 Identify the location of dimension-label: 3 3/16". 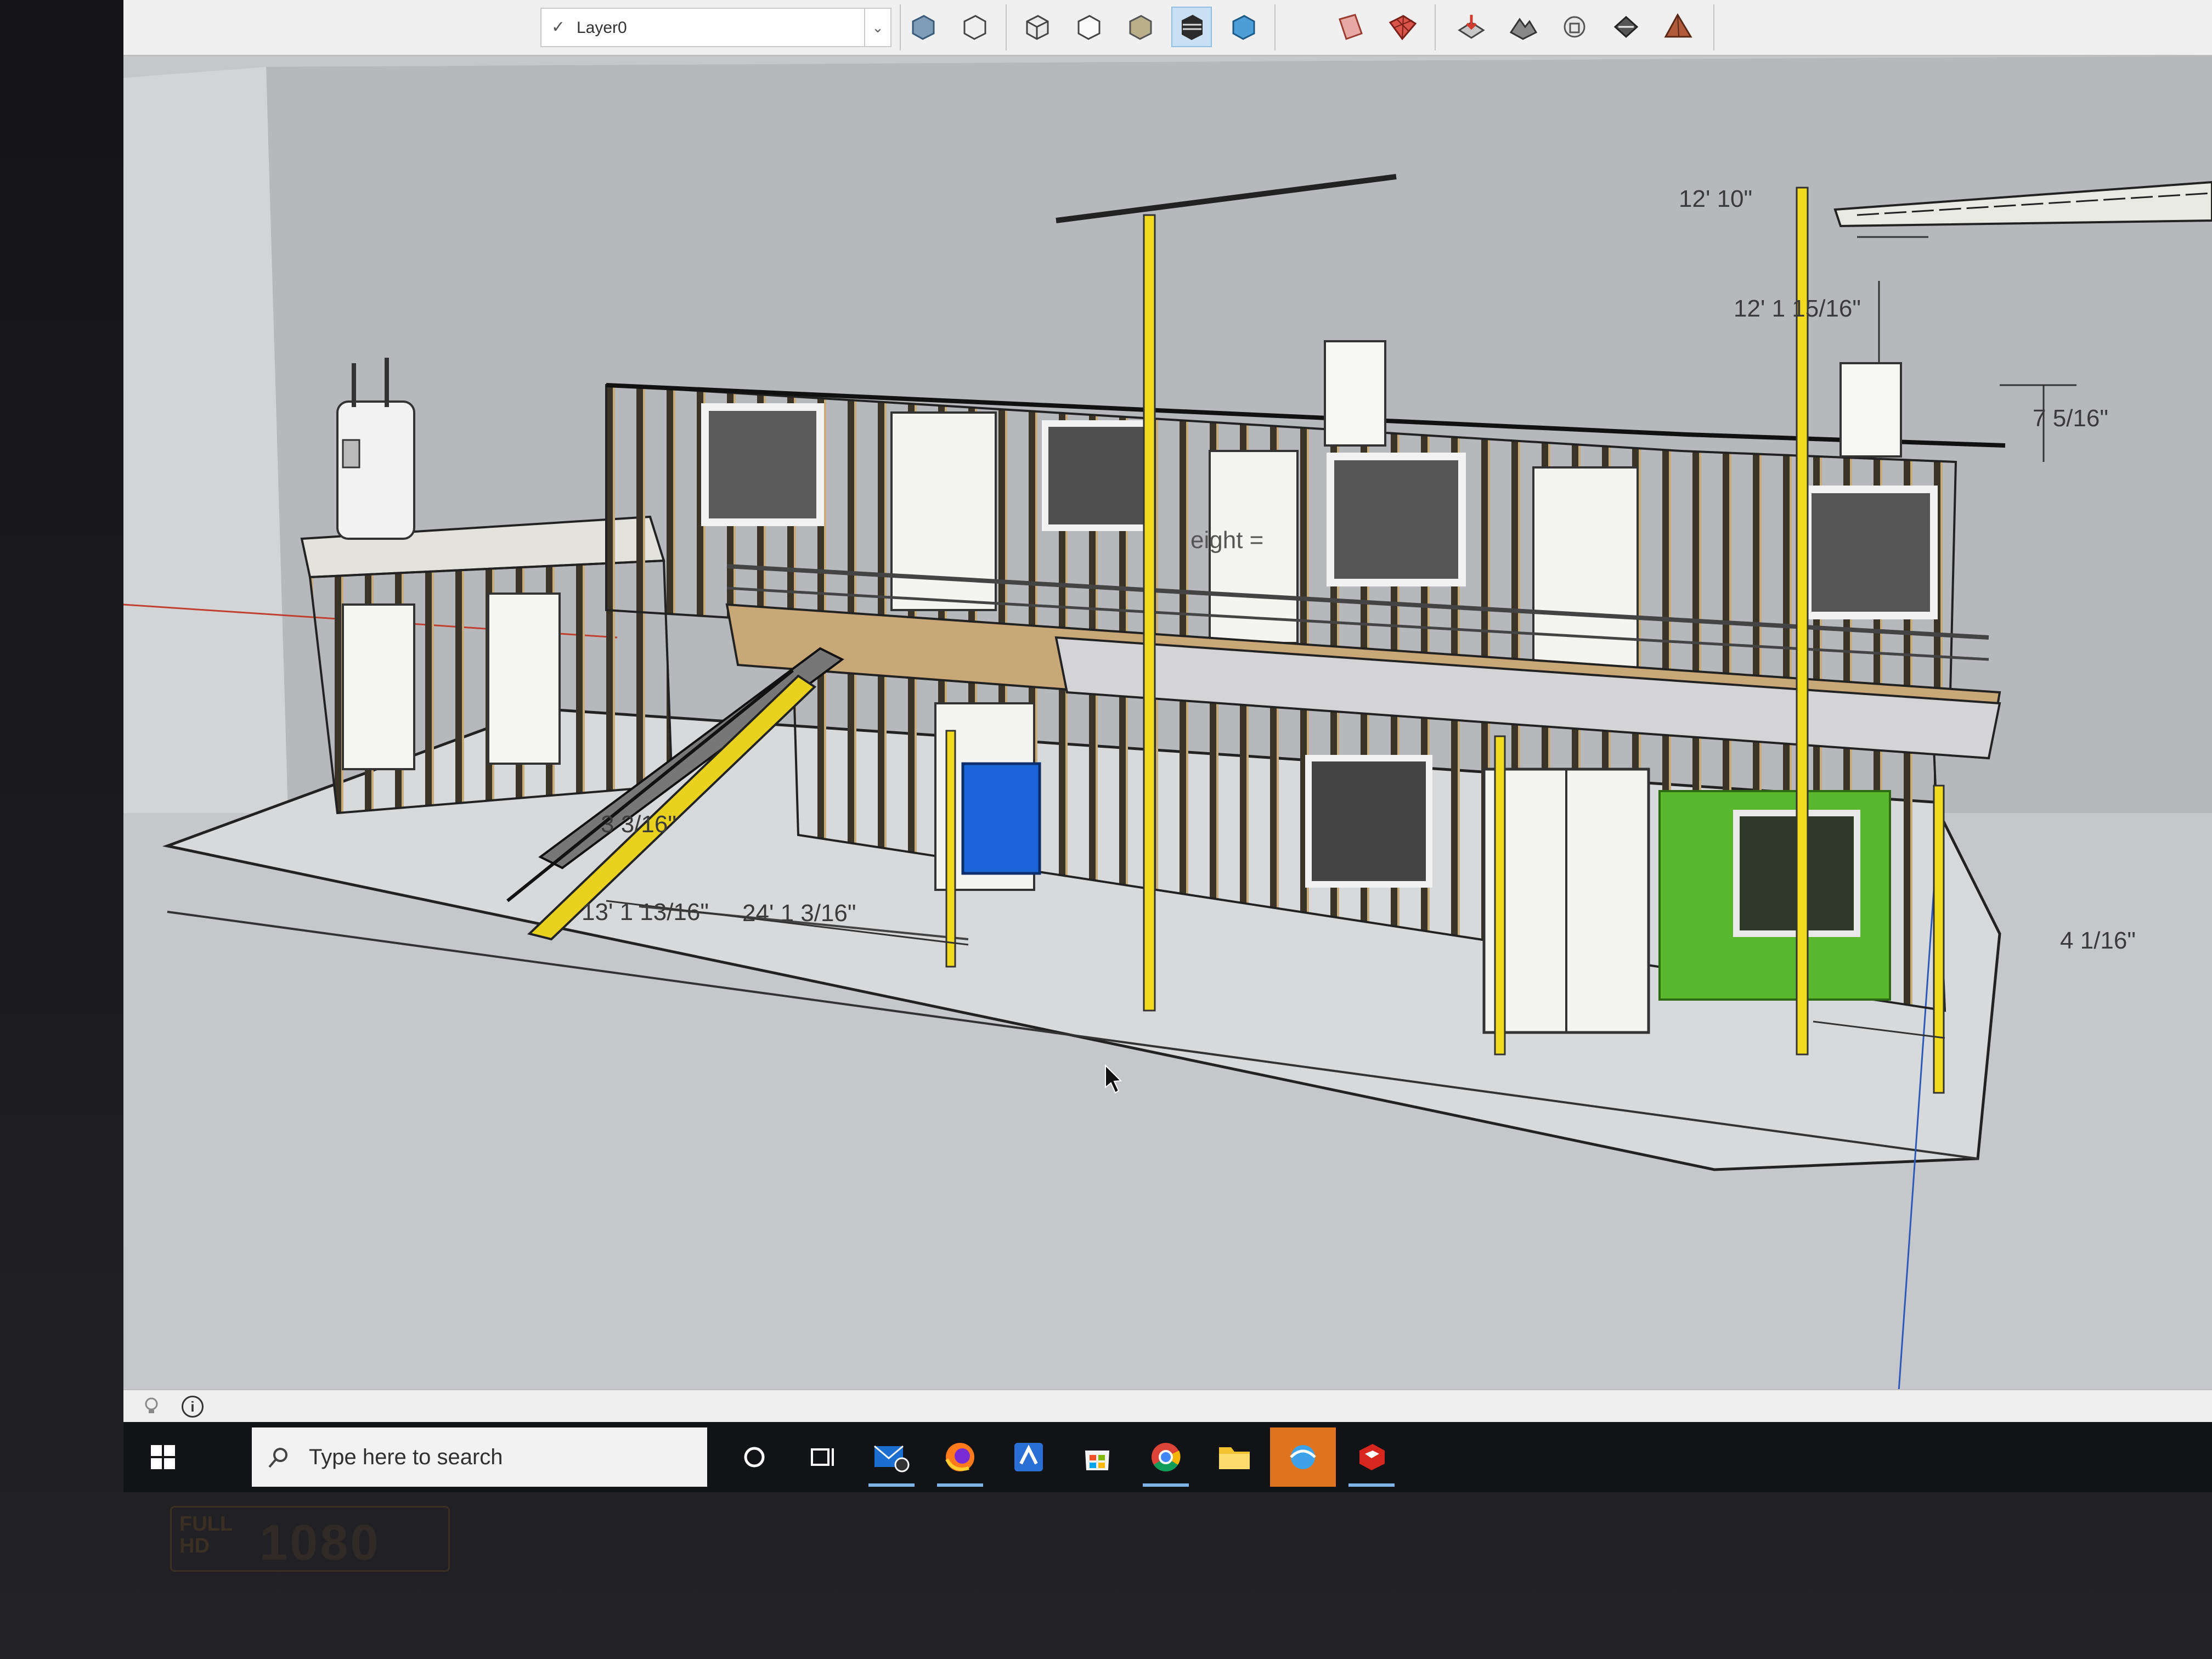
(639, 825).